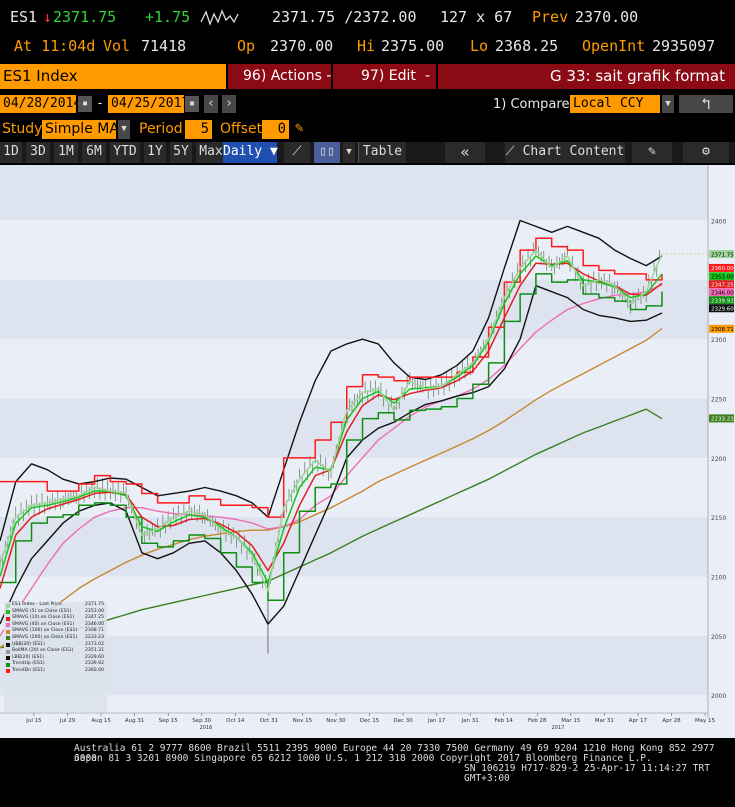 This screenshot has height=807, width=735. What do you see at coordinates (344, 17) in the screenshot?
I see `bid-ask: 2371.75 /2372.00` at bounding box center [344, 17].